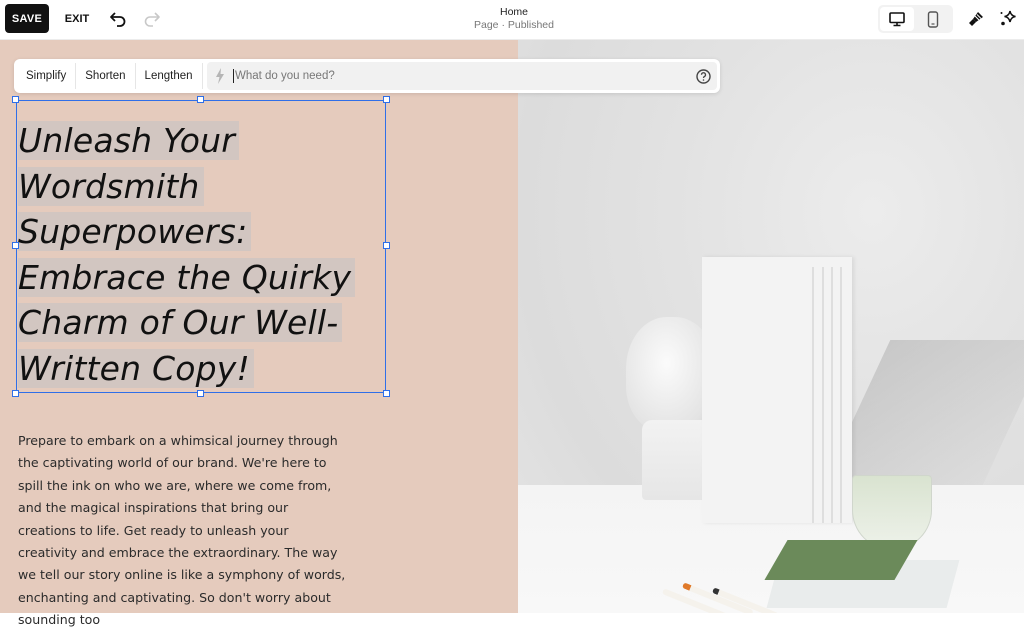  What do you see at coordinates (841, 560) in the screenshot?
I see `image-tray-green` at bounding box center [841, 560].